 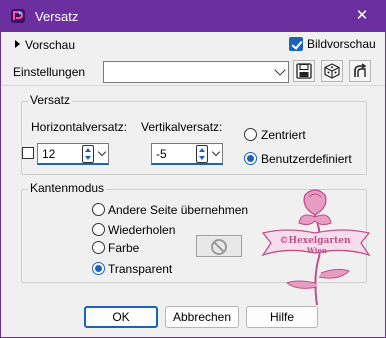 I want to click on dice-icon, so click(x=332, y=71).